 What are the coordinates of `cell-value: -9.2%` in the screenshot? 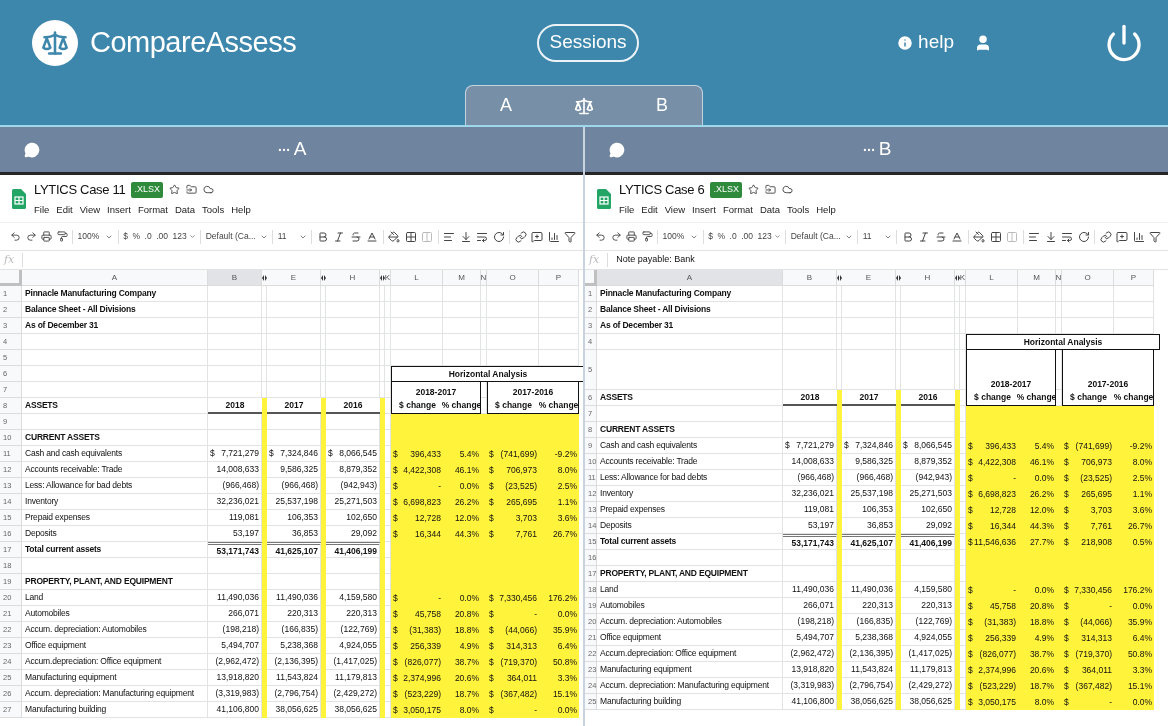 It's located at (1140, 446).